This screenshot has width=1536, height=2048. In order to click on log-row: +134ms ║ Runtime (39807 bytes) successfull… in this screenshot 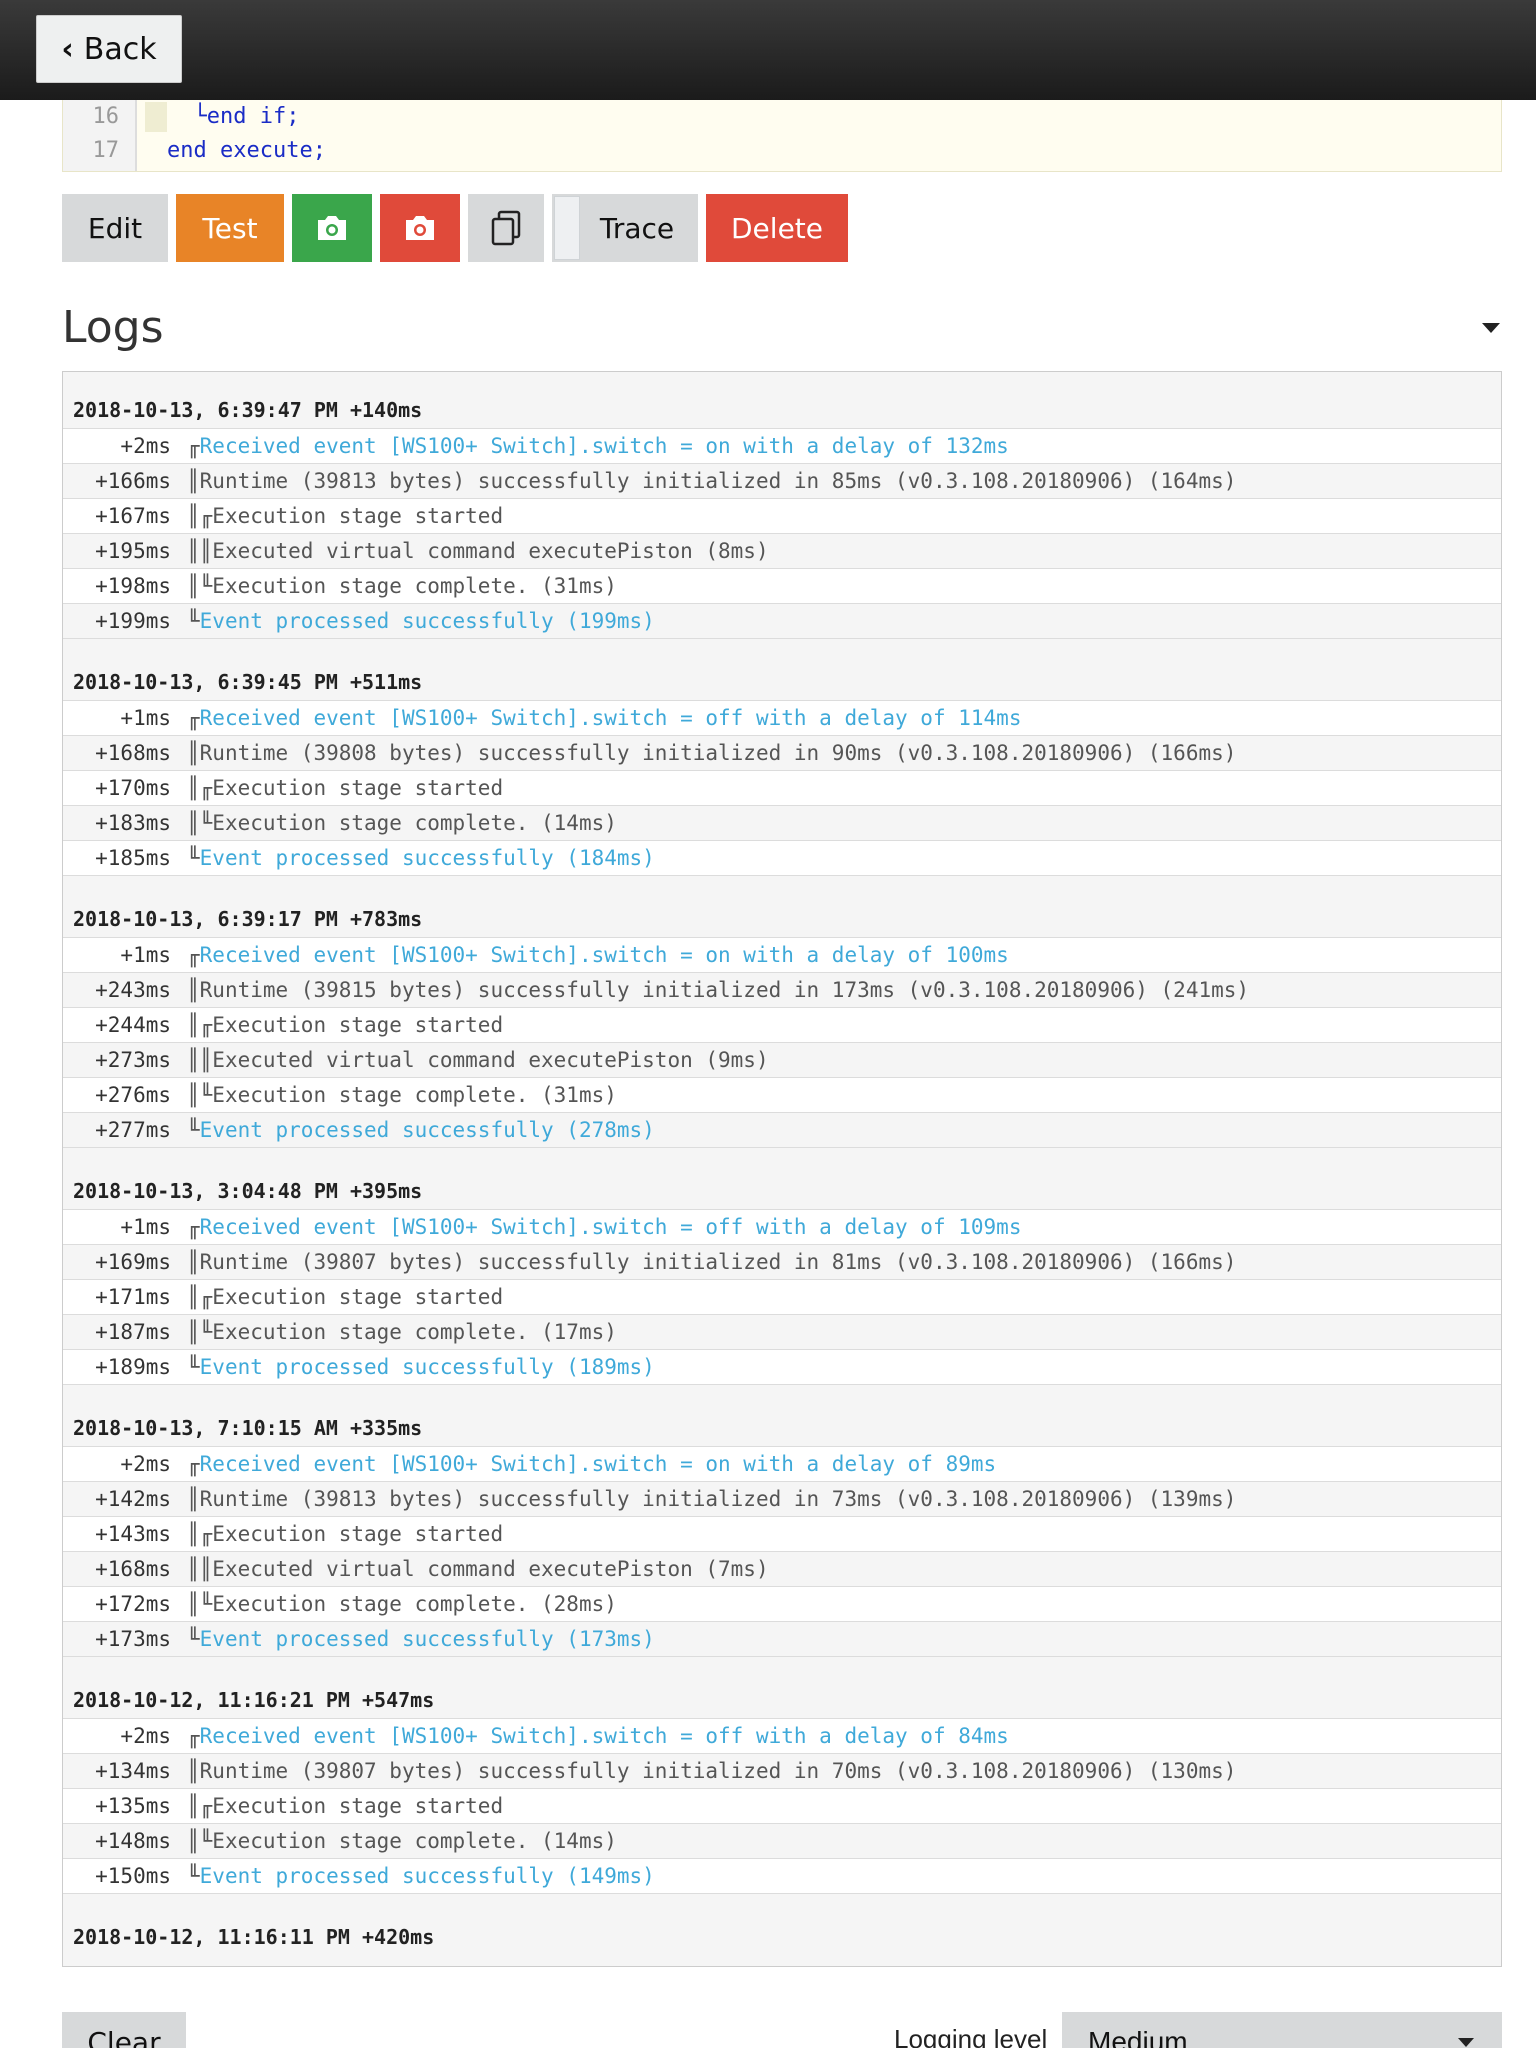, I will do `click(782, 1771)`.